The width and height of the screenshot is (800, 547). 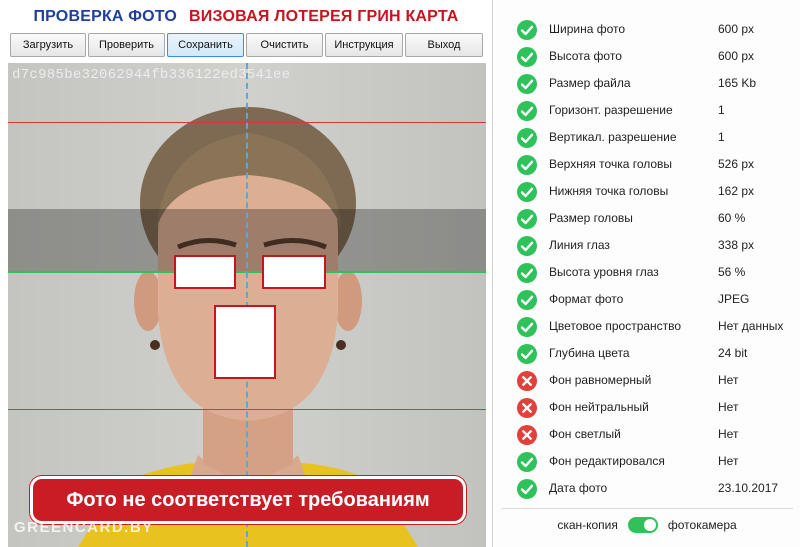 What do you see at coordinates (736, 245) in the screenshot?
I see `check-value: 338 px` at bounding box center [736, 245].